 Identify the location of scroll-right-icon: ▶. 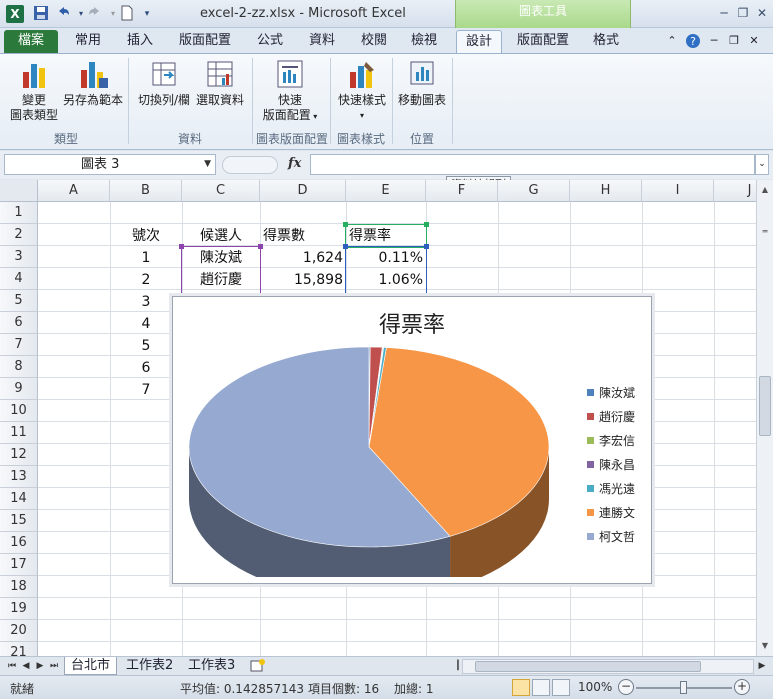
(762, 666).